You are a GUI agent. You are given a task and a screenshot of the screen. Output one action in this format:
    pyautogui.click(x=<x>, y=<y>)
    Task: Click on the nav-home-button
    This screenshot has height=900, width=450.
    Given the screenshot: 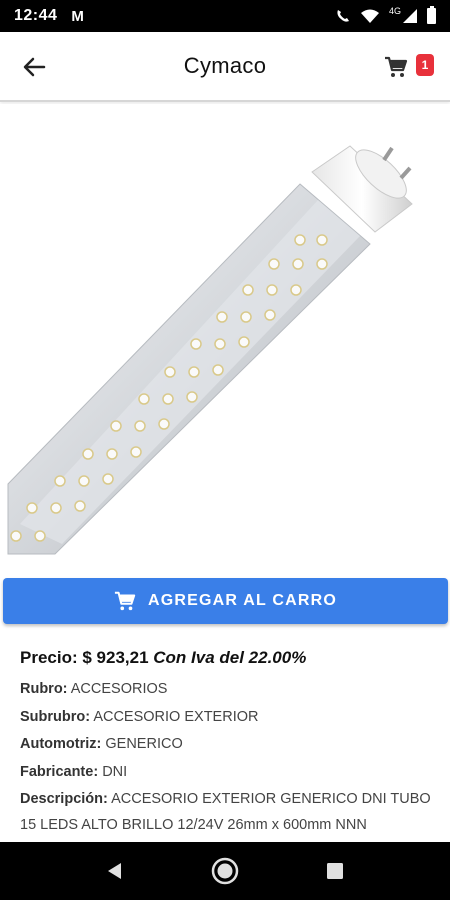 What is the action you would take?
    pyautogui.click(x=225, y=871)
    